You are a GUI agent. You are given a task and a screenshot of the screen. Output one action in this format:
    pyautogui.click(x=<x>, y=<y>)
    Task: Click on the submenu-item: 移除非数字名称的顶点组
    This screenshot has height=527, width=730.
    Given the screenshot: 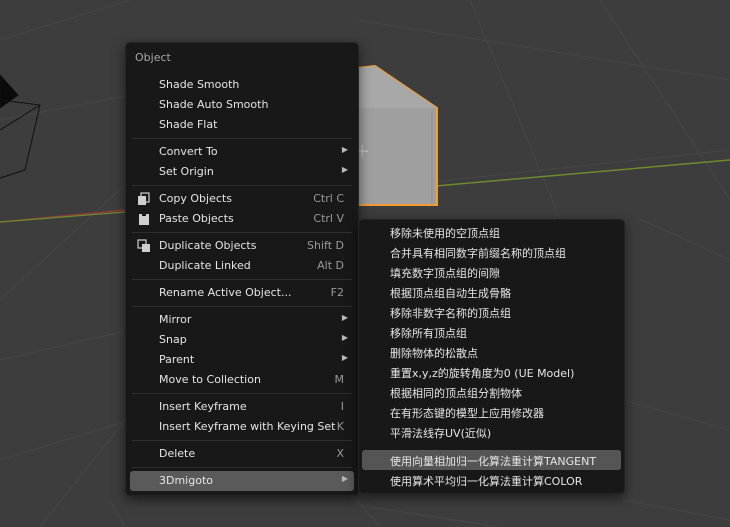 What is the action you would take?
    pyautogui.click(x=491, y=312)
    